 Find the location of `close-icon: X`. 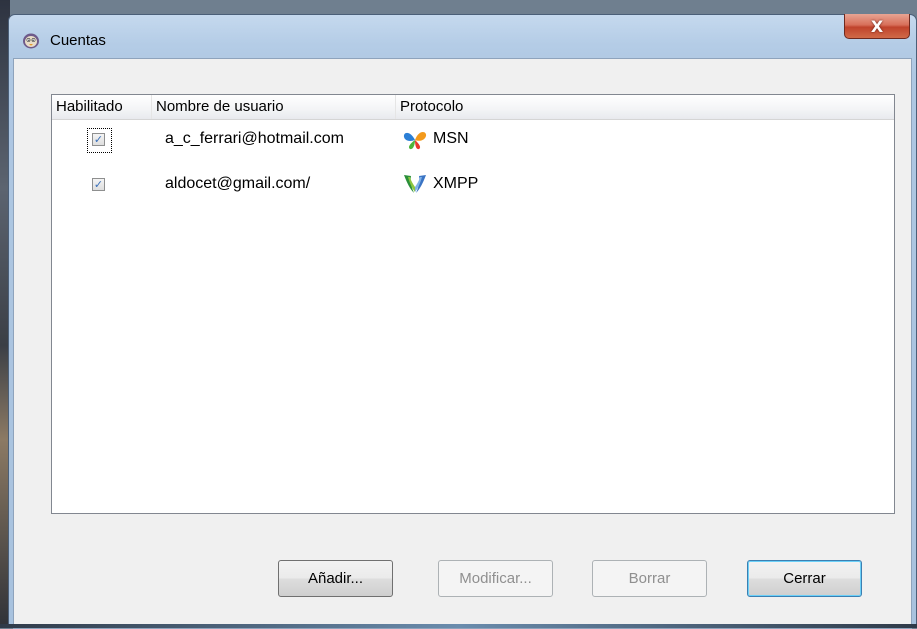

close-icon: X is located at coordinates (877, 26).